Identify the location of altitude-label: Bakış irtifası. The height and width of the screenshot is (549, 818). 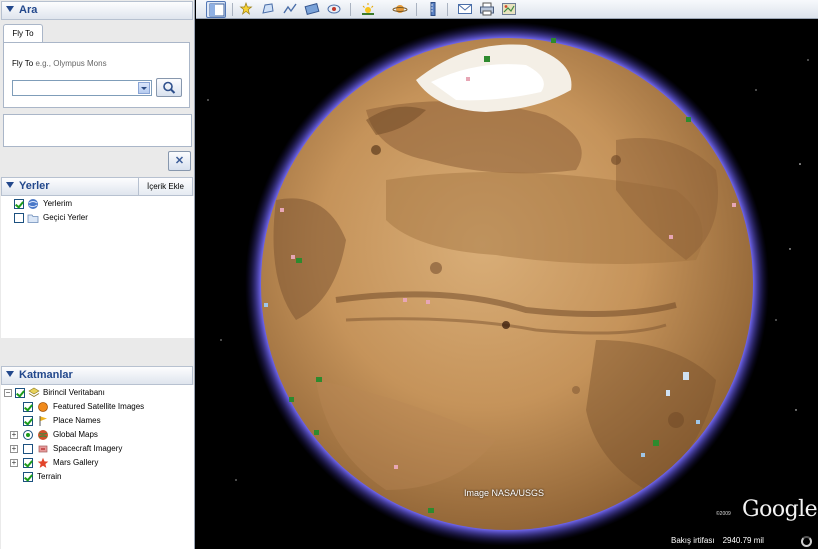
(693, 540).